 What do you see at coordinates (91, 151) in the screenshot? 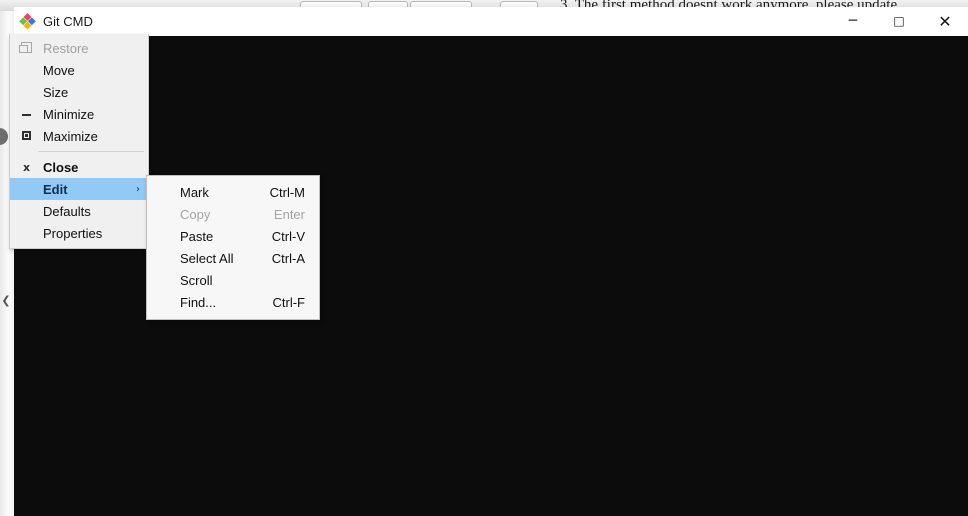
I see `menu-separator` at bounding box center [91, 151].